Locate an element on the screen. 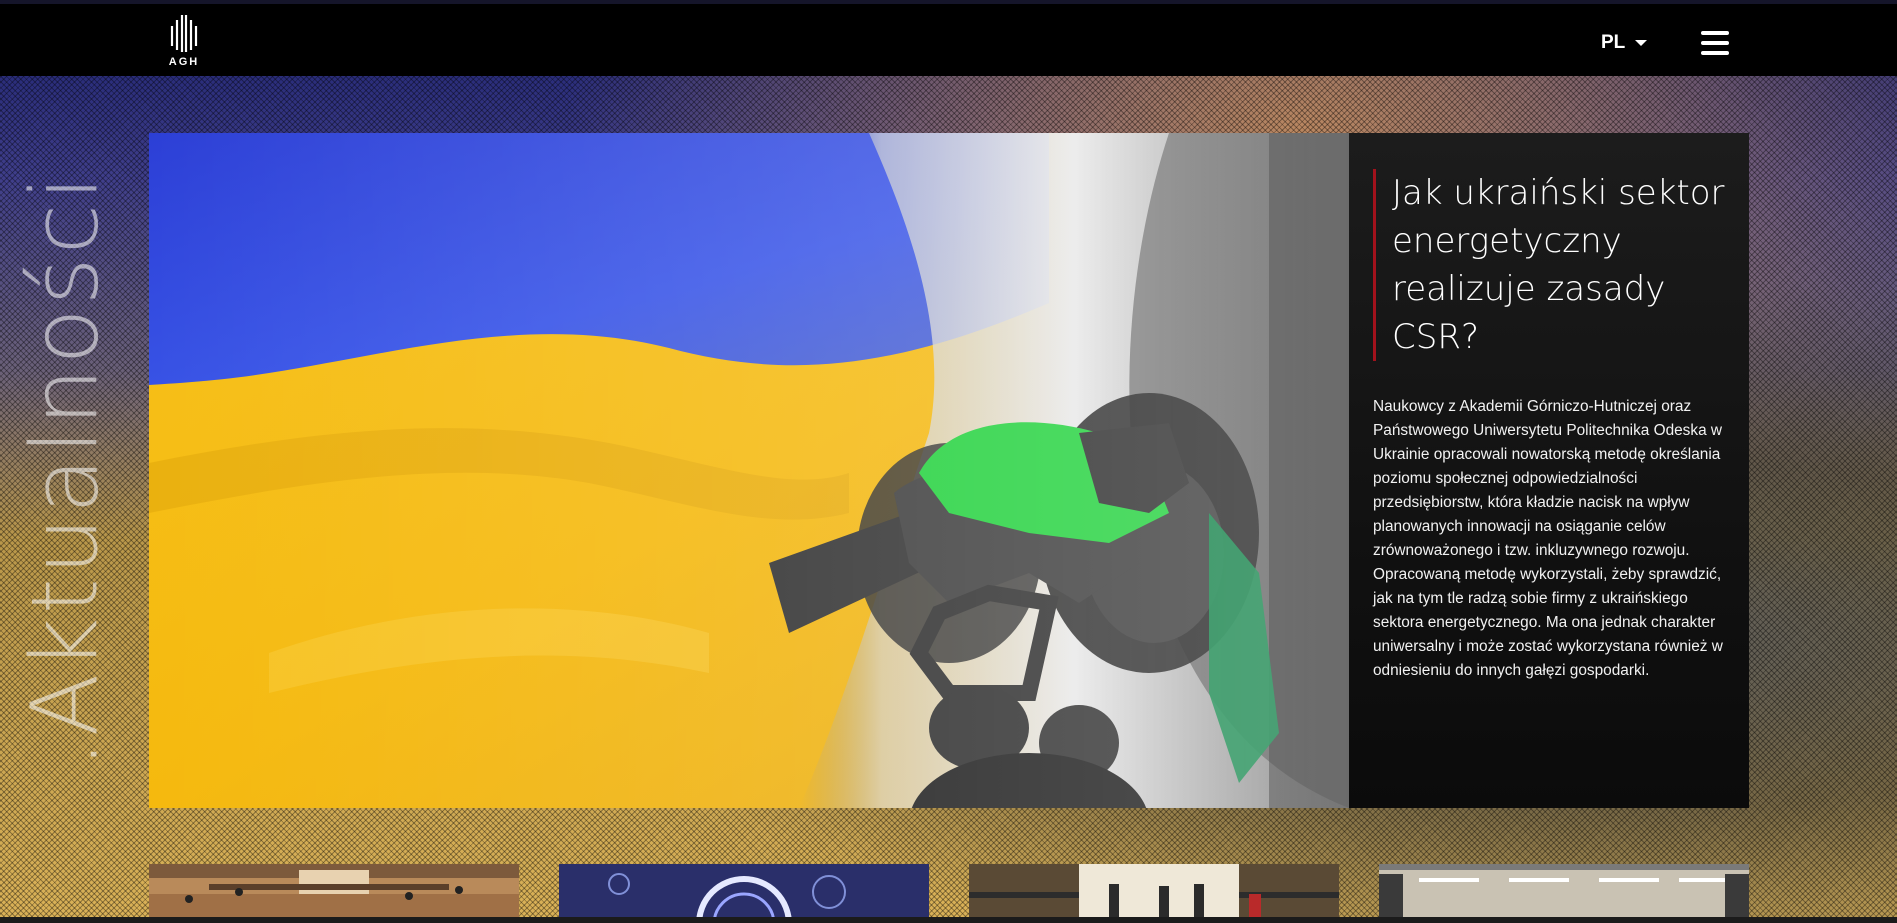 Image resolution: width=1897 pixels, height=923 pixels. section-vertical-title: .Aktualności is located at coordinates (65, 470).